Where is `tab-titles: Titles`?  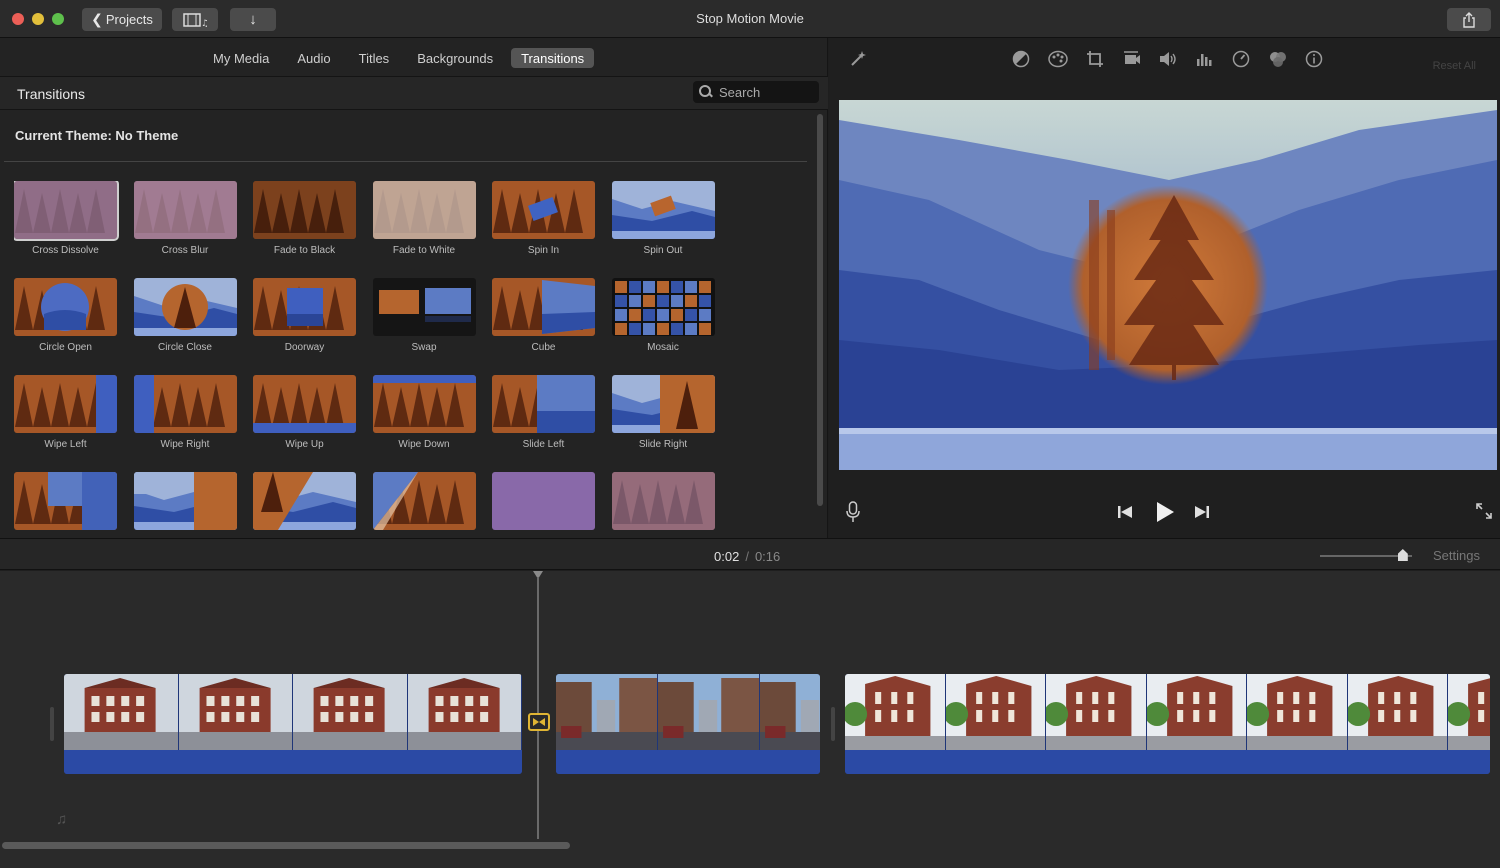 tab-titles: Titles is located at coordinates (374, 58).